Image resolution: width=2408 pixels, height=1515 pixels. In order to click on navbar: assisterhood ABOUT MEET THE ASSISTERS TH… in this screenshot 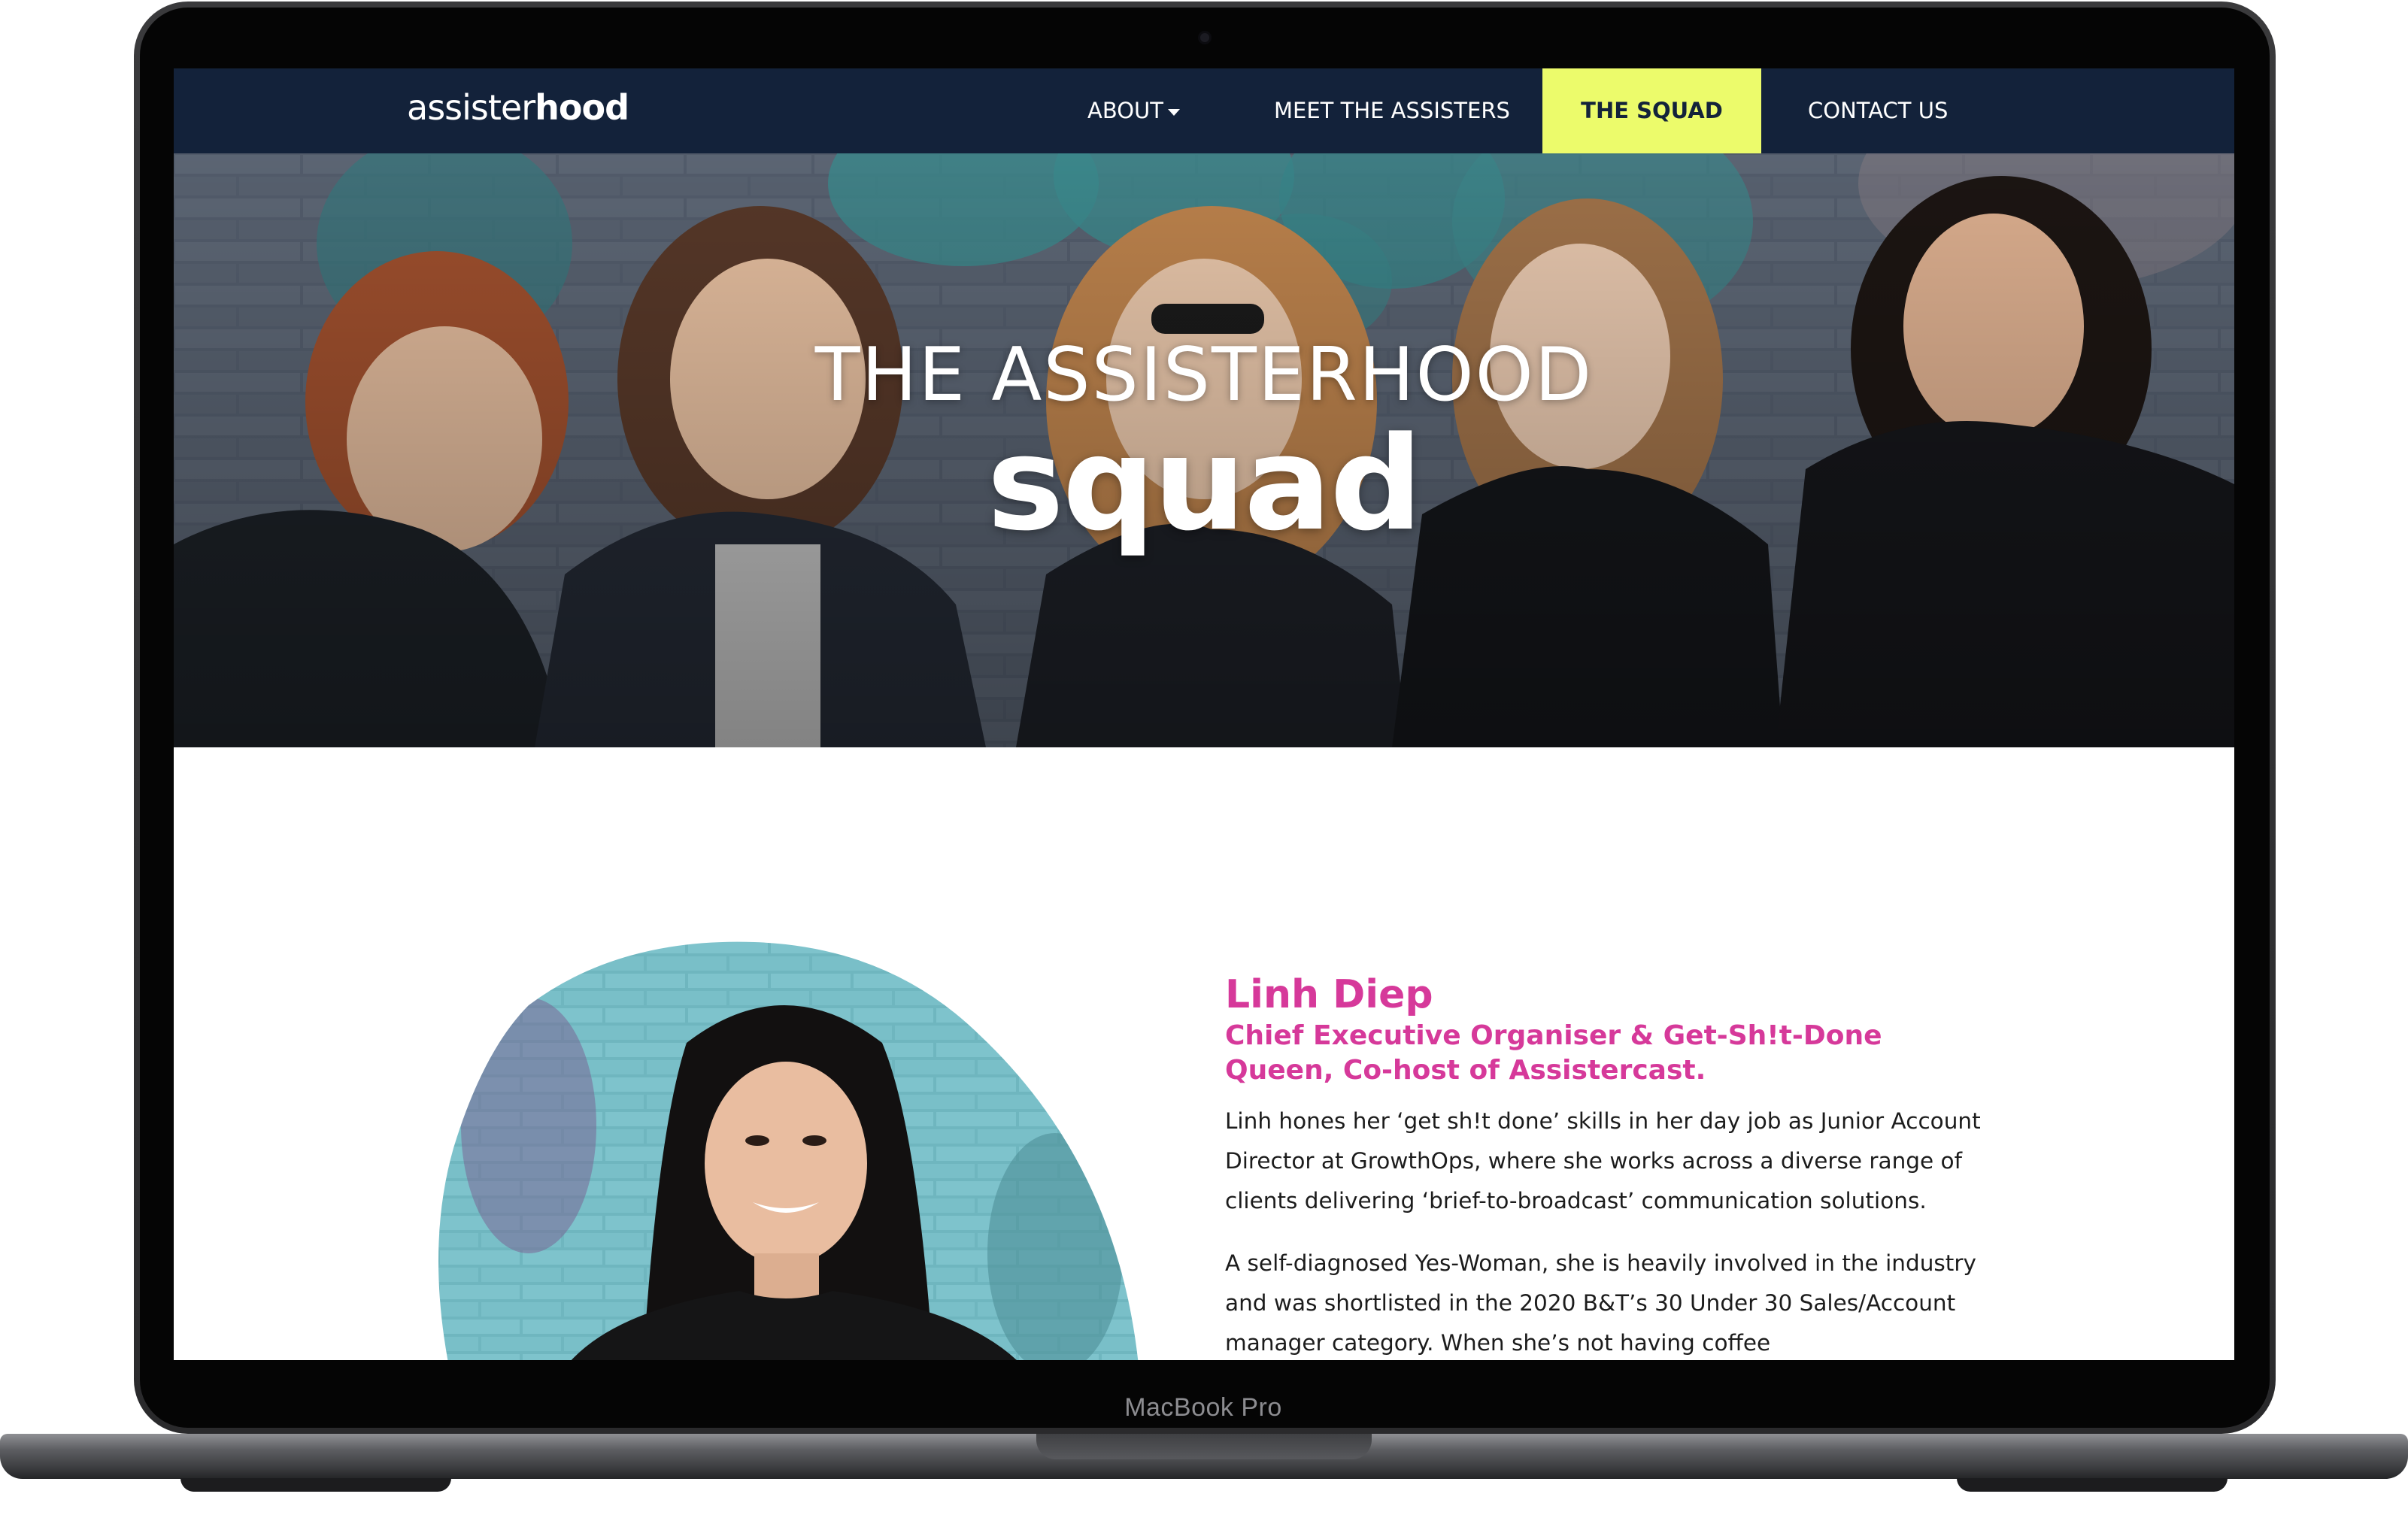, I will do `click(1204, 110)`.